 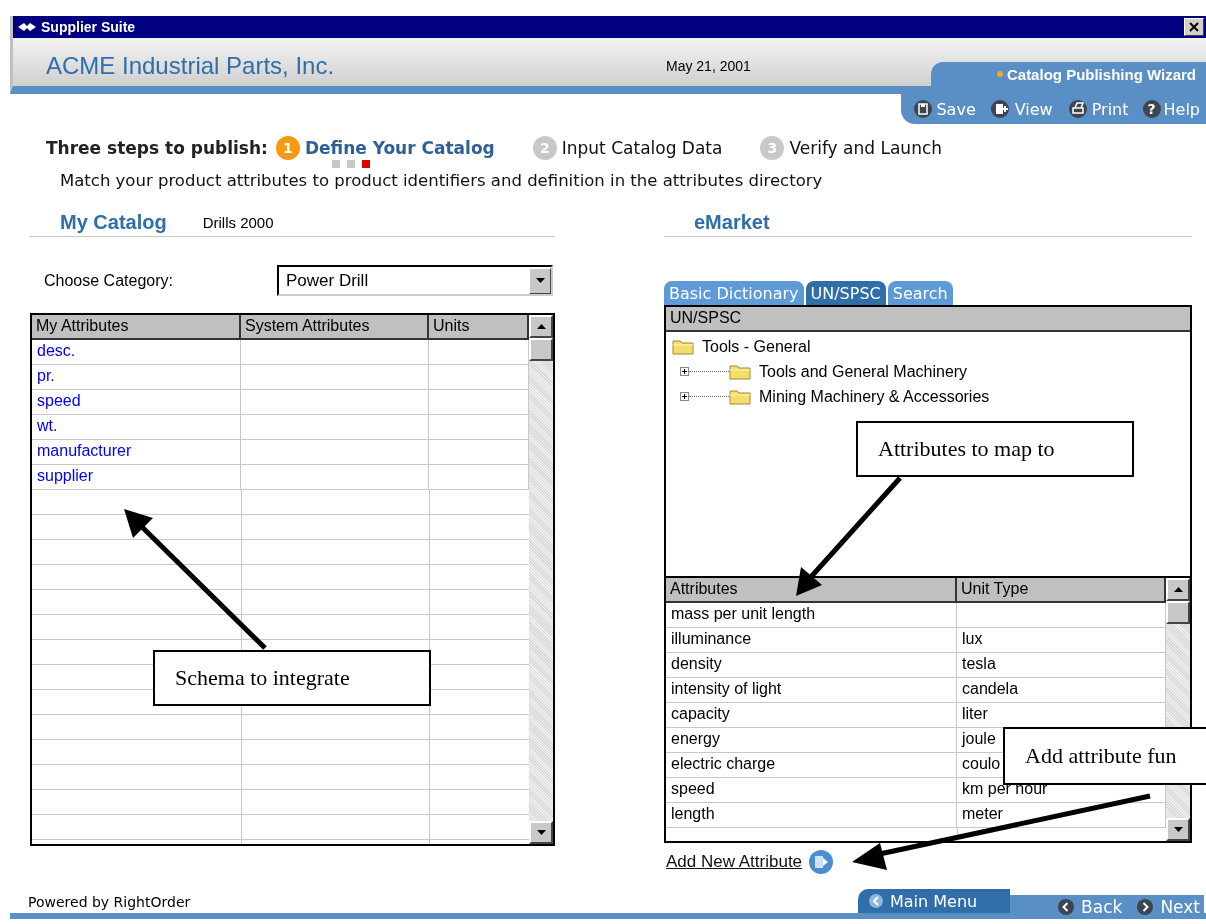 I want to click on add-page-icon, so click(x=1000, y=109).